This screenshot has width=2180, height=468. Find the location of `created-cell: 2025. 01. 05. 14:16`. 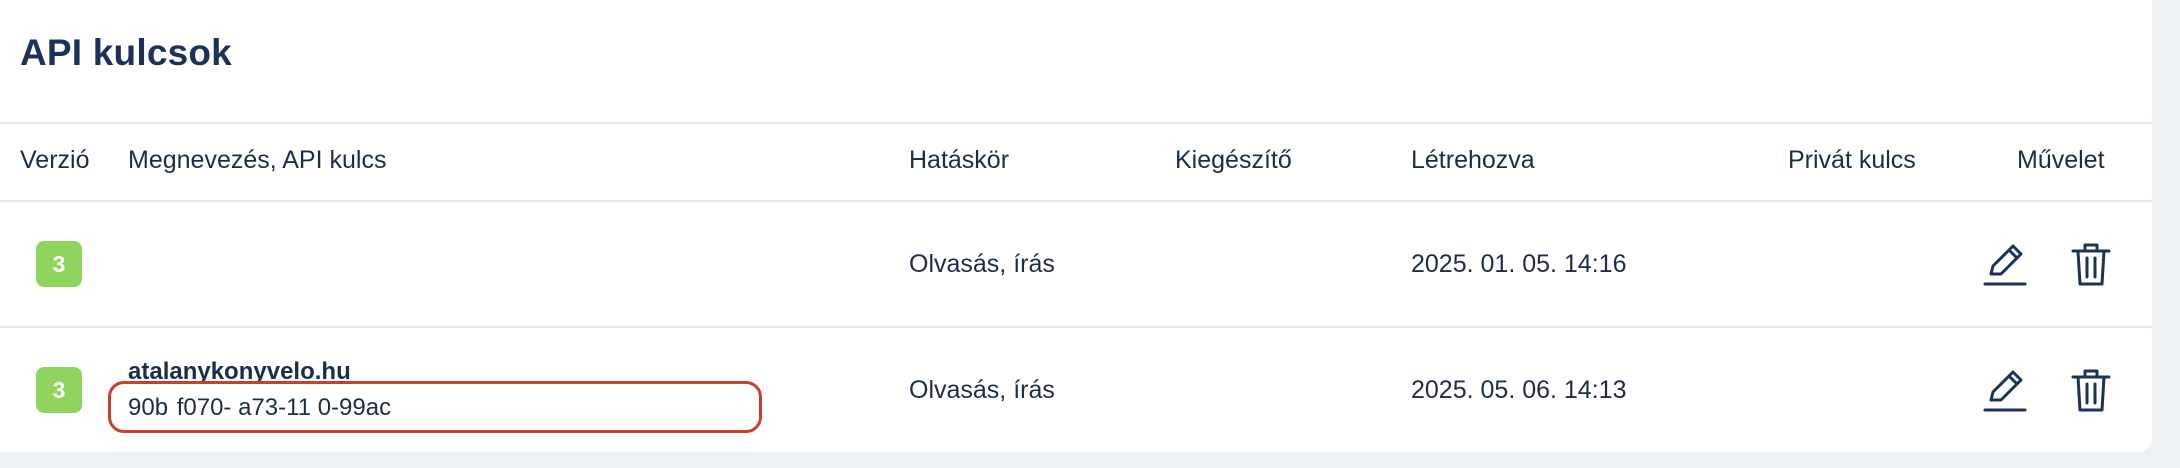

created-cell: 2025. 01. 05. 14:16 is located at coordinates (1519, 264).